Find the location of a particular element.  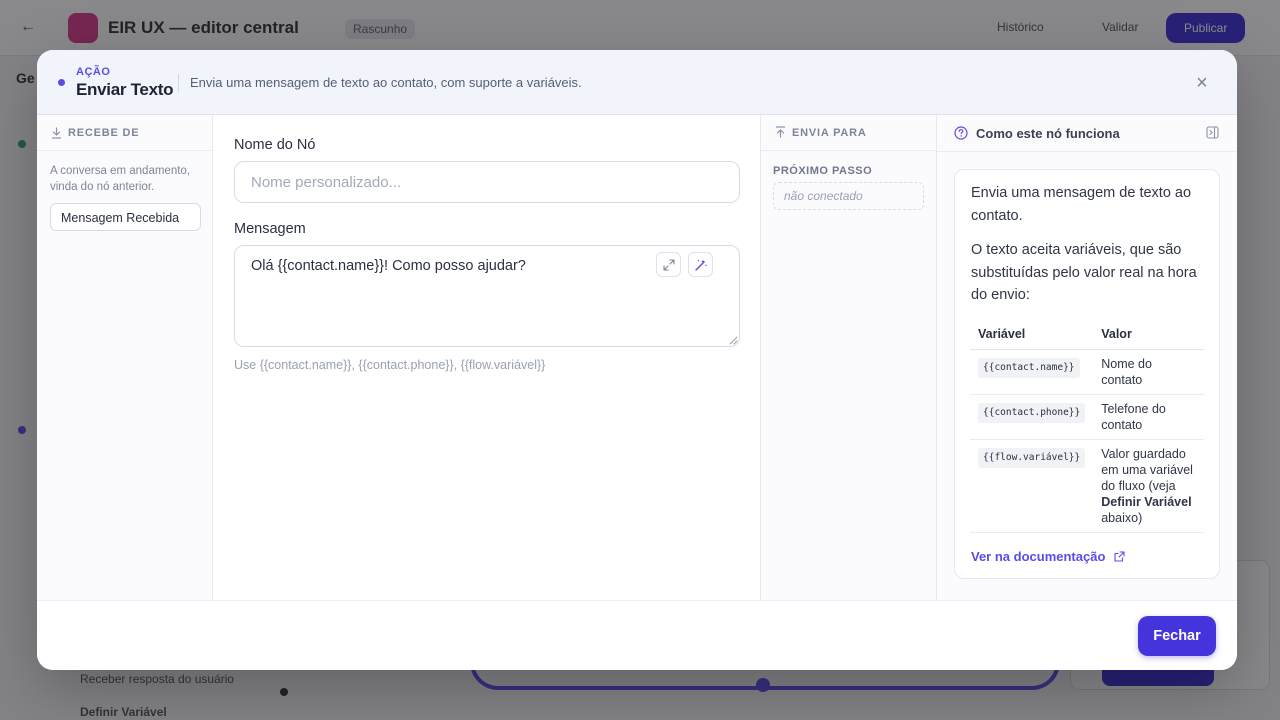

set-variable-reference: Definir Variável is located at coordinates (1146, 502).